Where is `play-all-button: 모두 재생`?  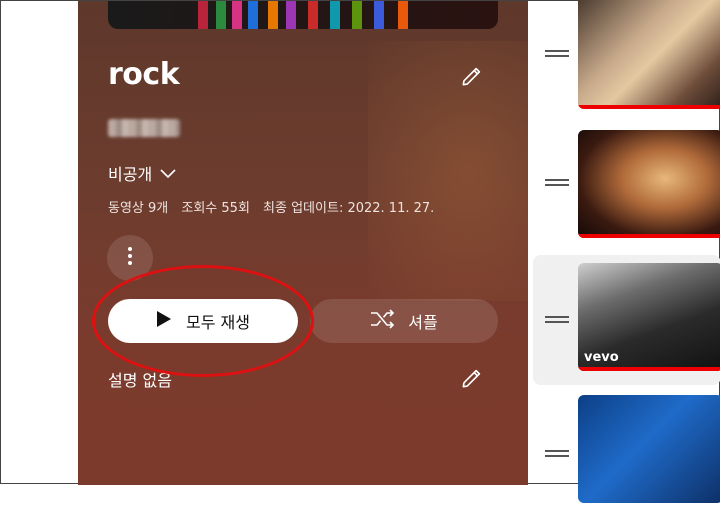 play-all-button: 모두 재생 is located at coordinates (203, 321).